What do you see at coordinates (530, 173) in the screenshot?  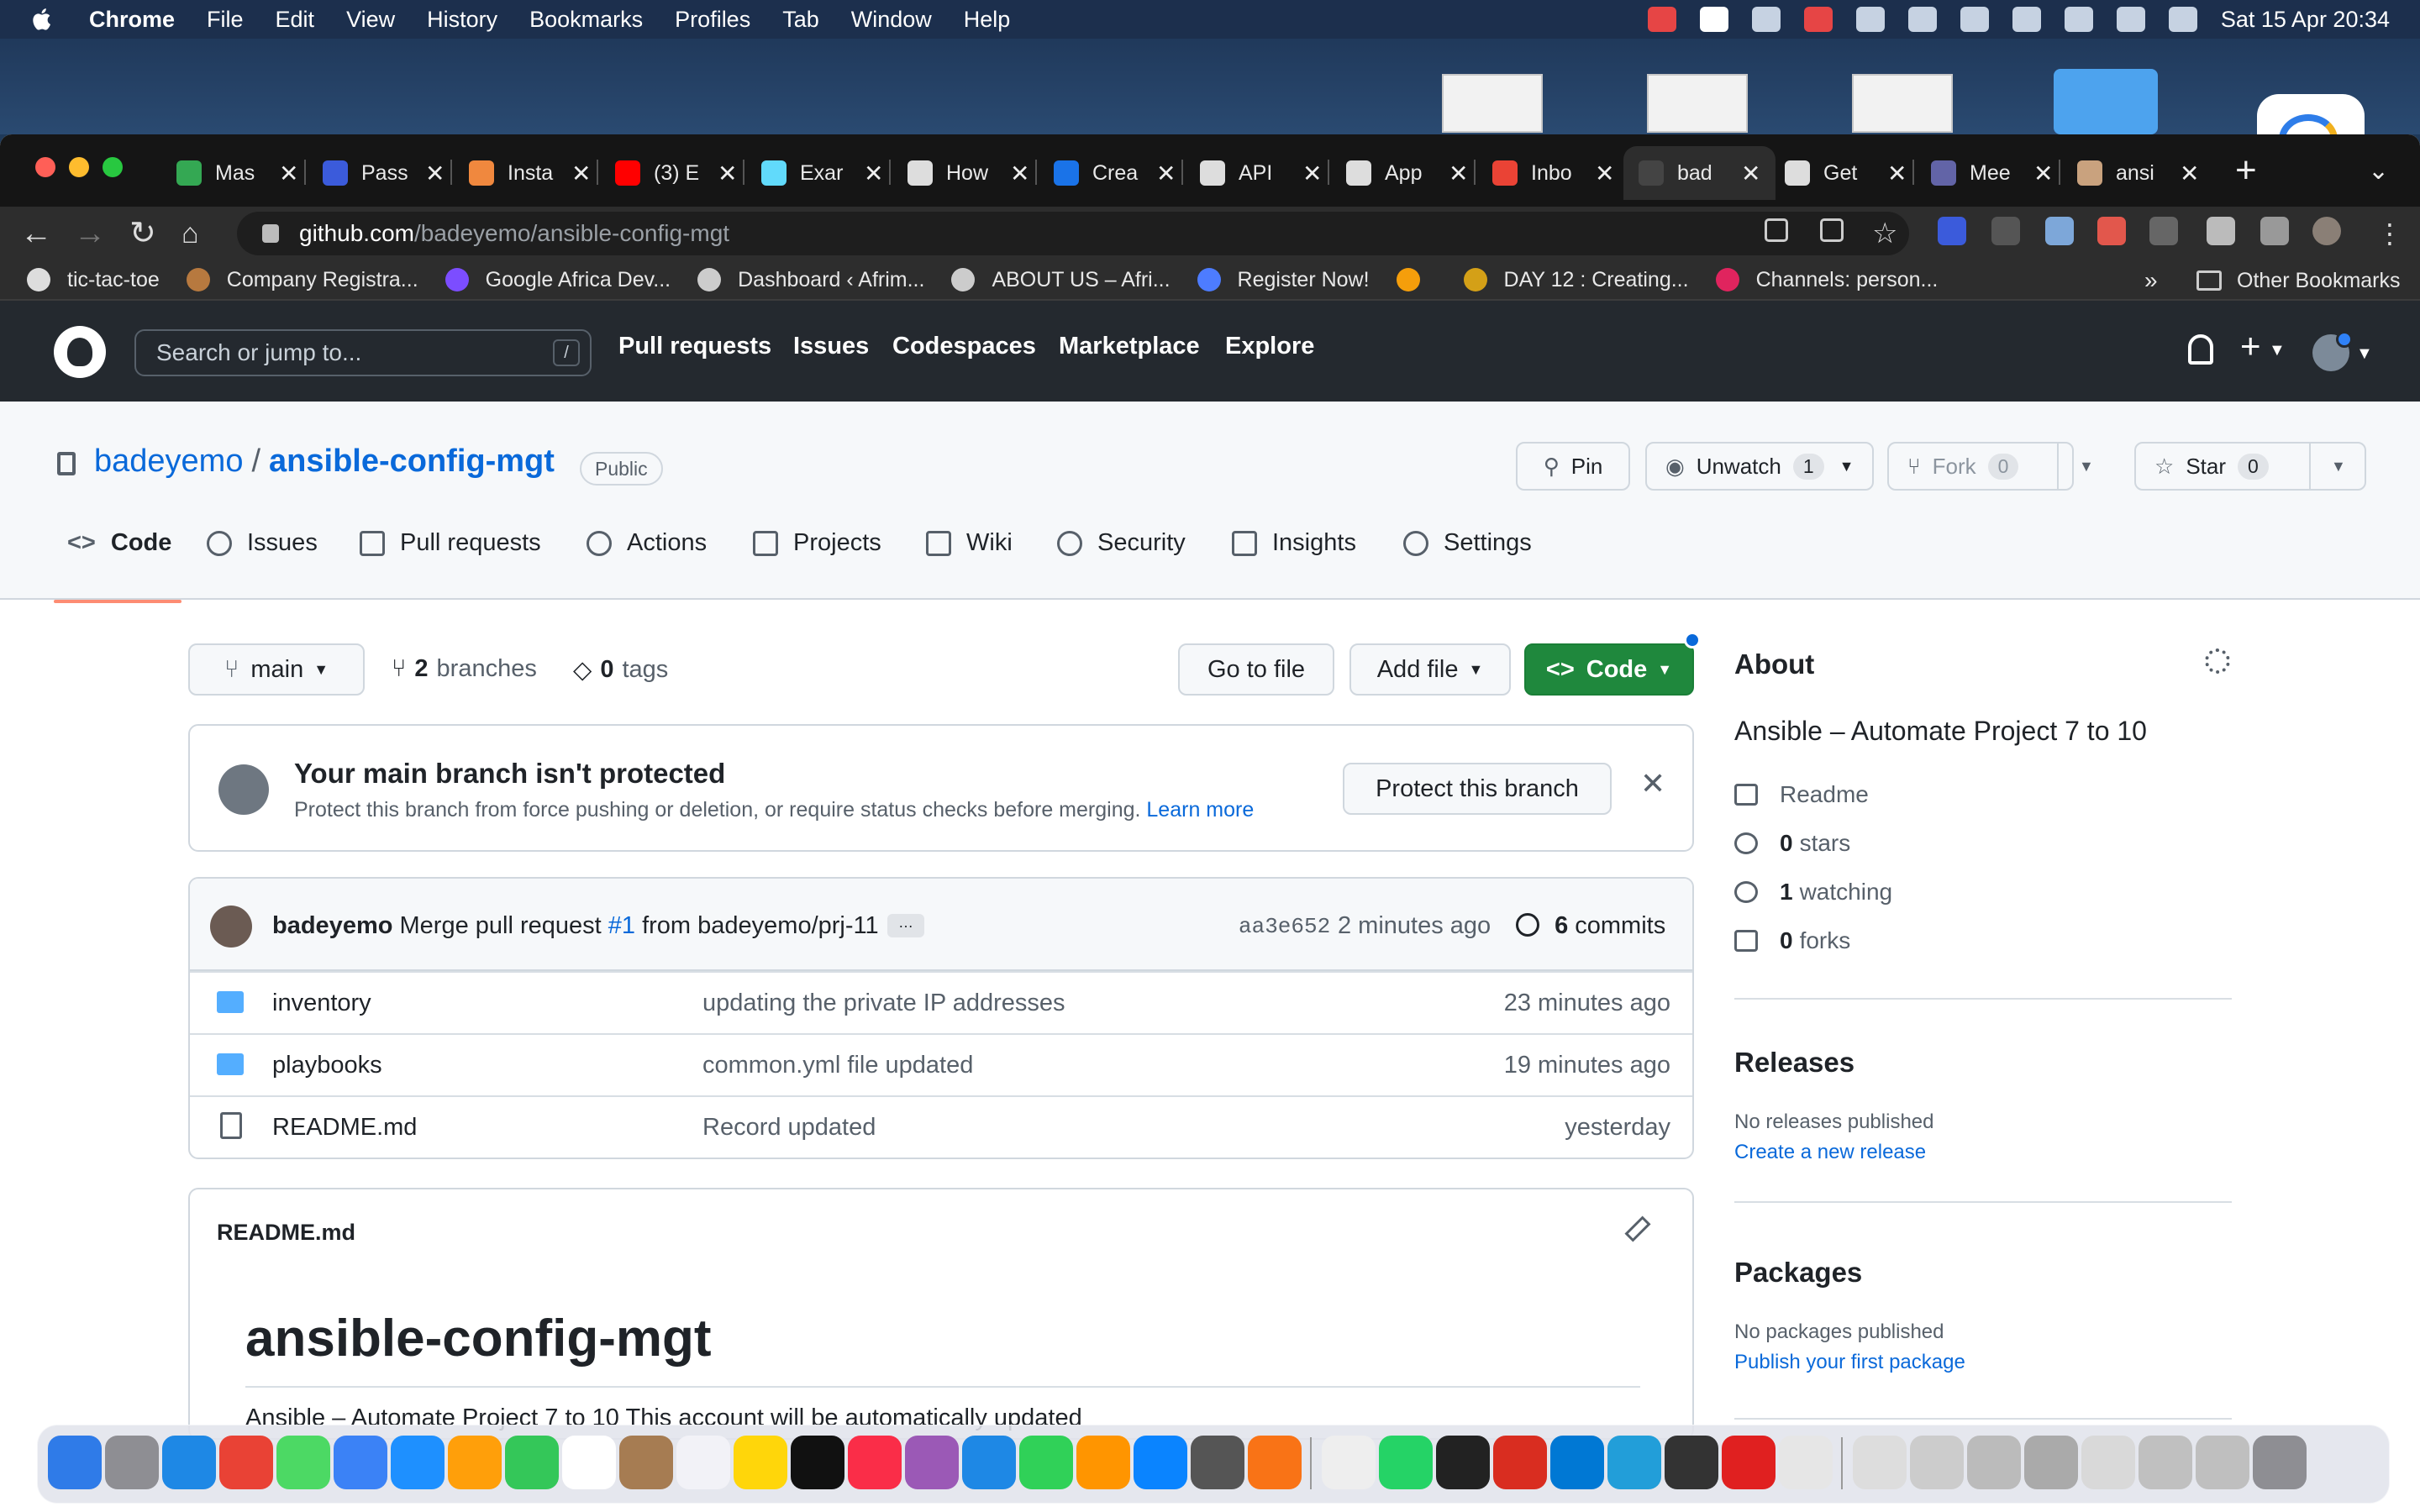 I see `browser-tab: Insta ✕` at bounding box center [530, 173].